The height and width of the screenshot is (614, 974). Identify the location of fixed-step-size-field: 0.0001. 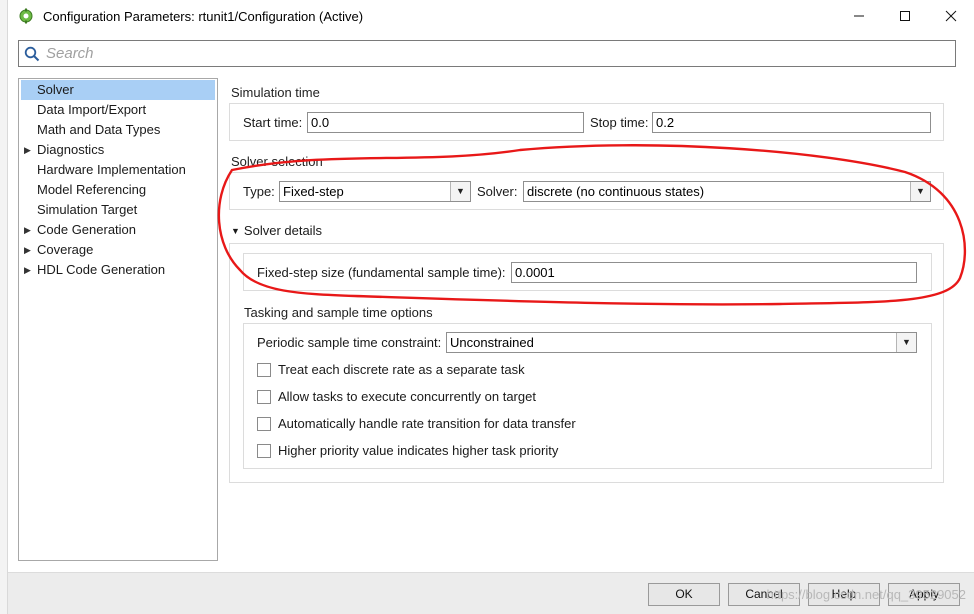
(714, 272).